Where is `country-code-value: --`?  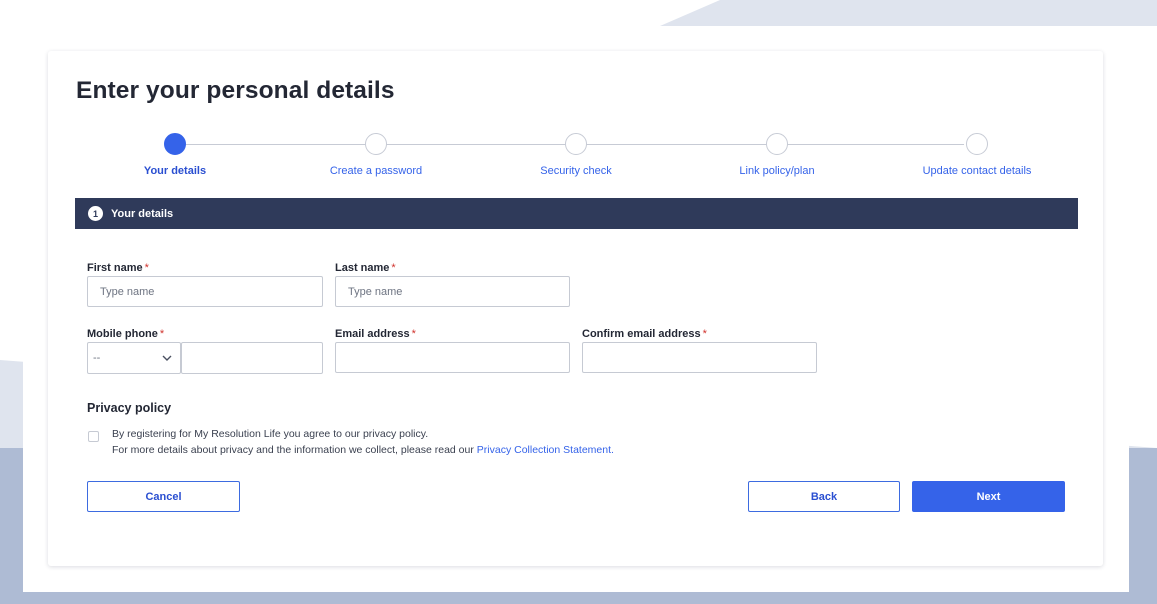 country-code-value: -- is located at coordinates (97, 358).